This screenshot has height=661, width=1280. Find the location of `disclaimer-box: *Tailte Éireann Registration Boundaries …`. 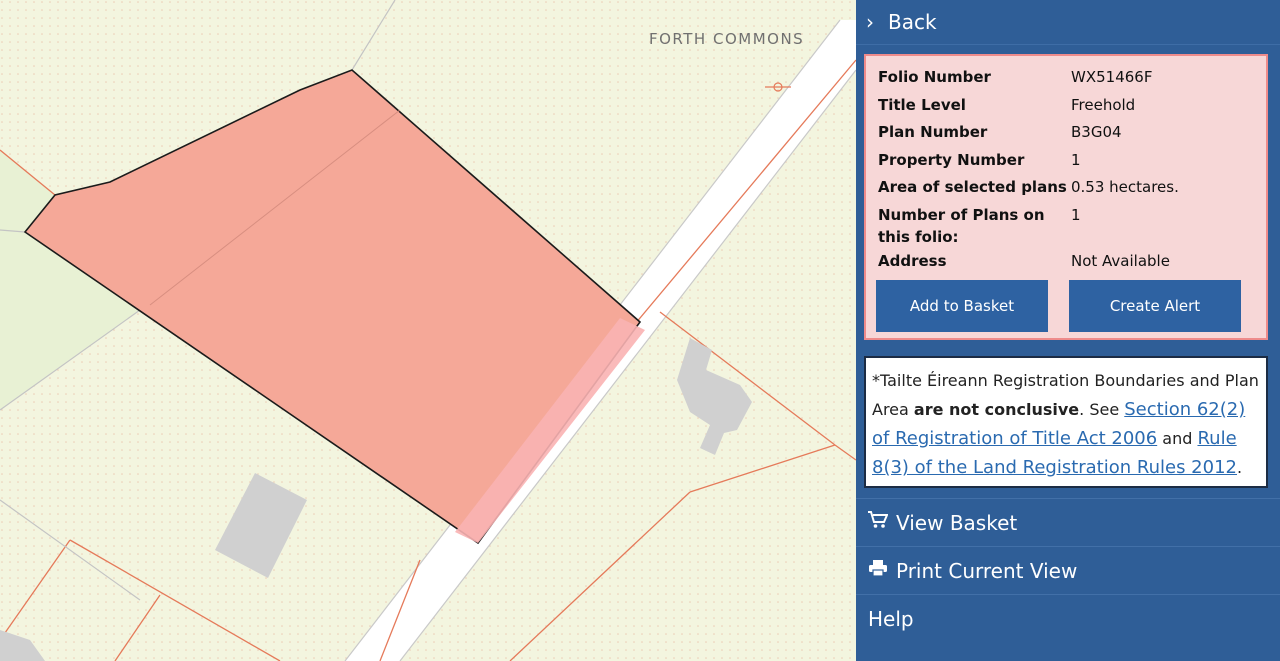

disclaimer-box: *Tailte Éireann Registration Boundaries … is located at coordinates (1066, 422).